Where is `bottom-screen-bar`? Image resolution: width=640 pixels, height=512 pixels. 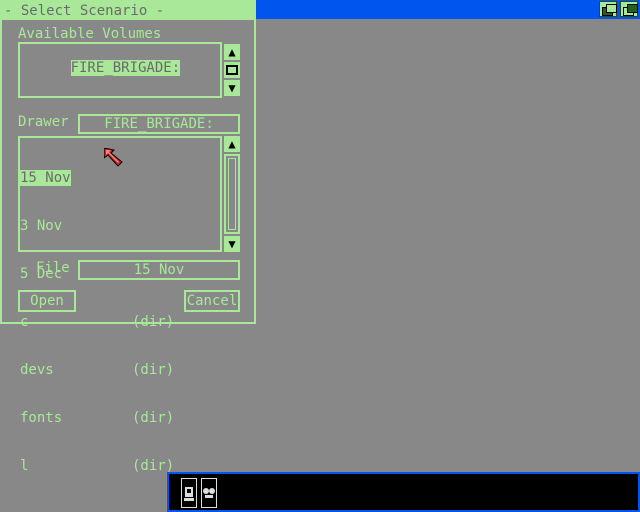 bottom-screen-bar is located at coordinates (403, 492).